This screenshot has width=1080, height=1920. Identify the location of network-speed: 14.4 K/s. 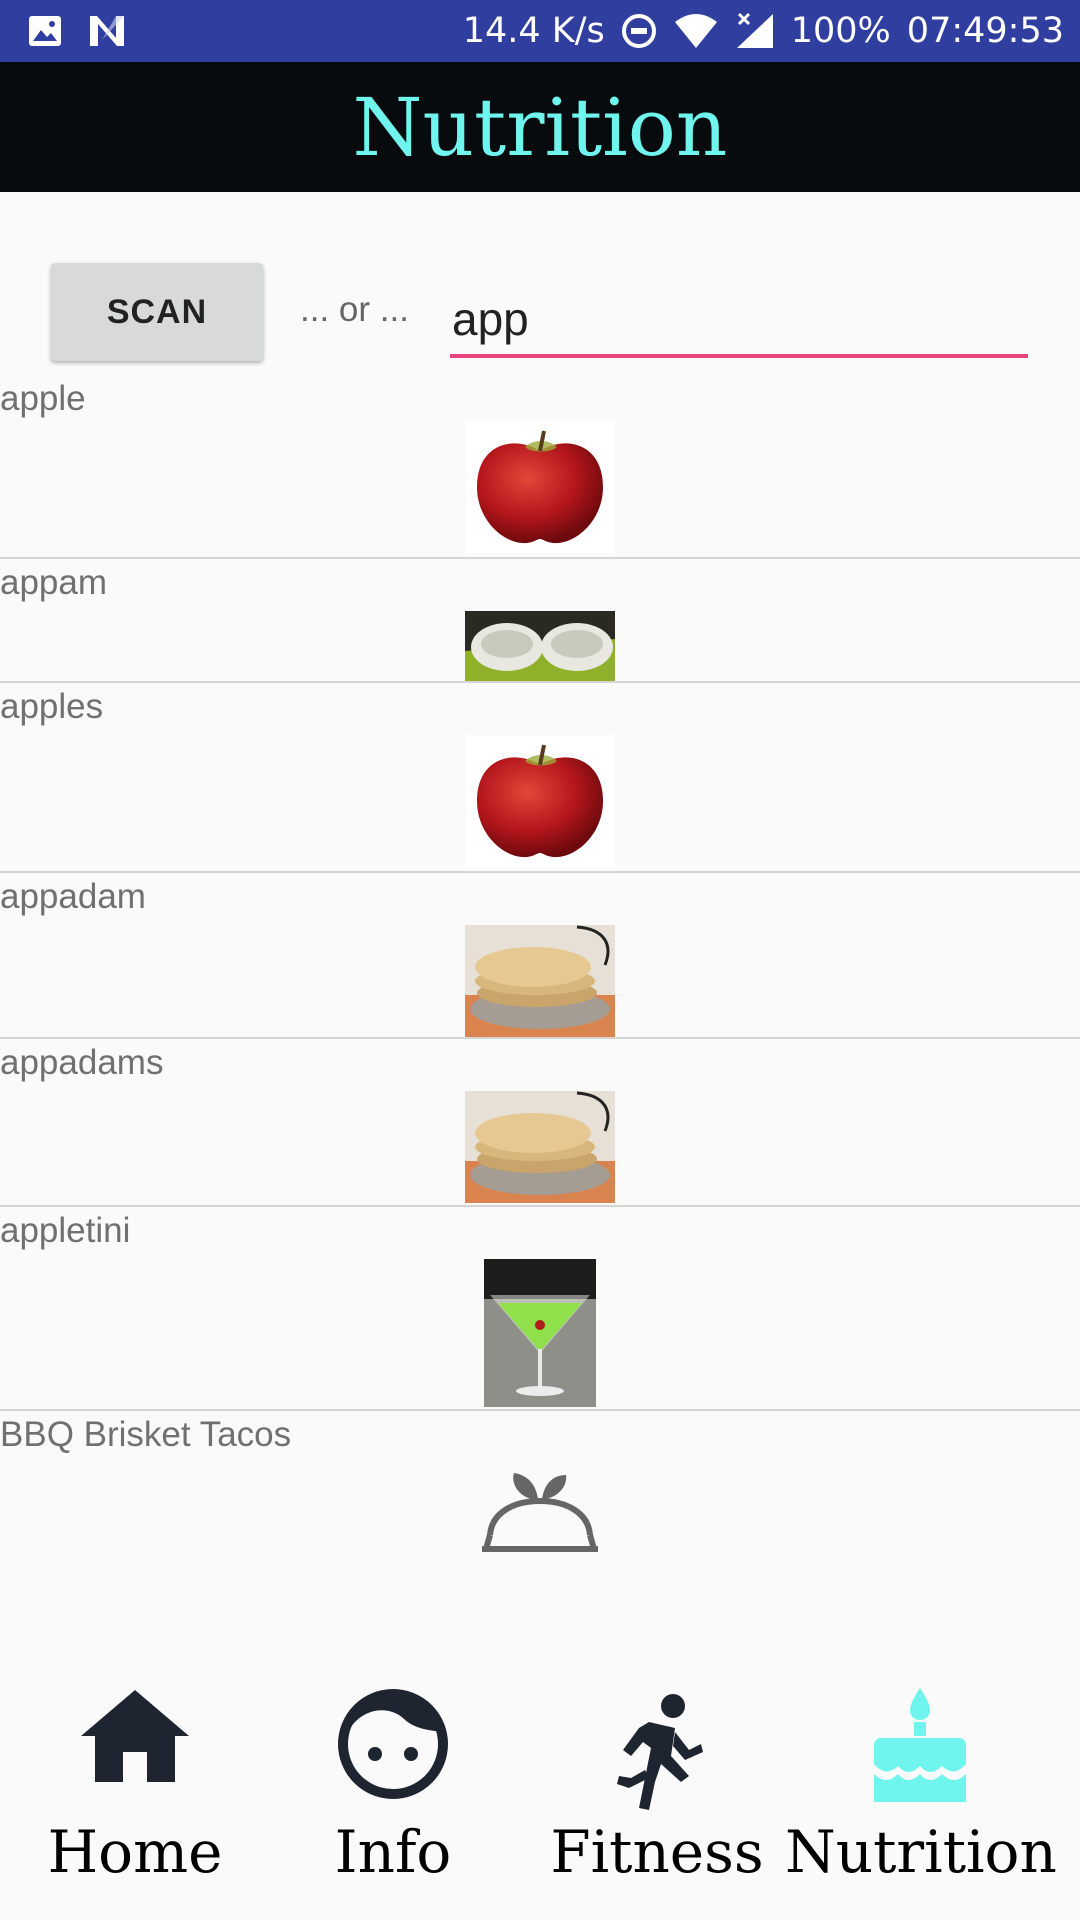
(533, 31).